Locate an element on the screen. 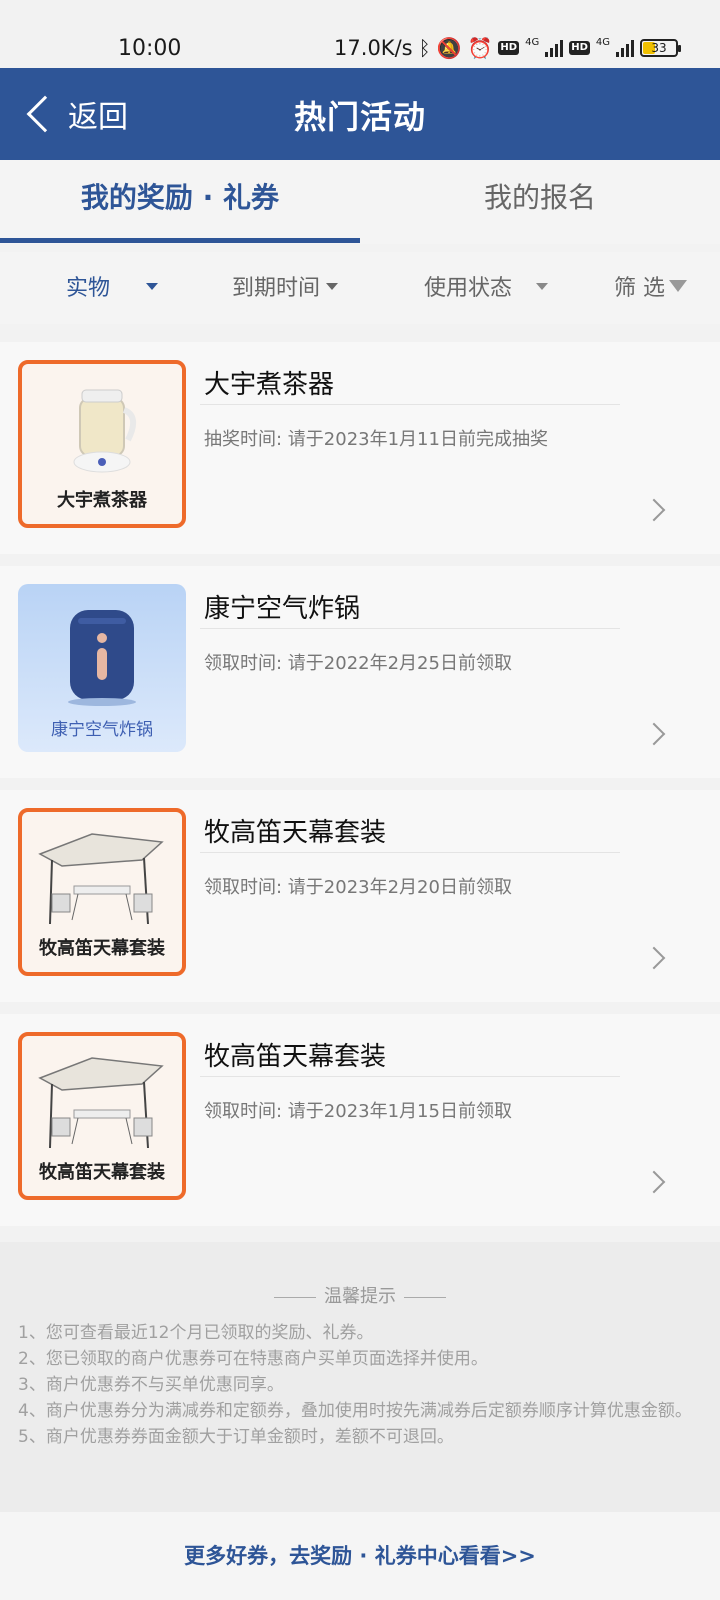 The width and height of the screenshot is (720, 1600). filter-usage-status: 使用状态 is located at coordinates (486, 286).